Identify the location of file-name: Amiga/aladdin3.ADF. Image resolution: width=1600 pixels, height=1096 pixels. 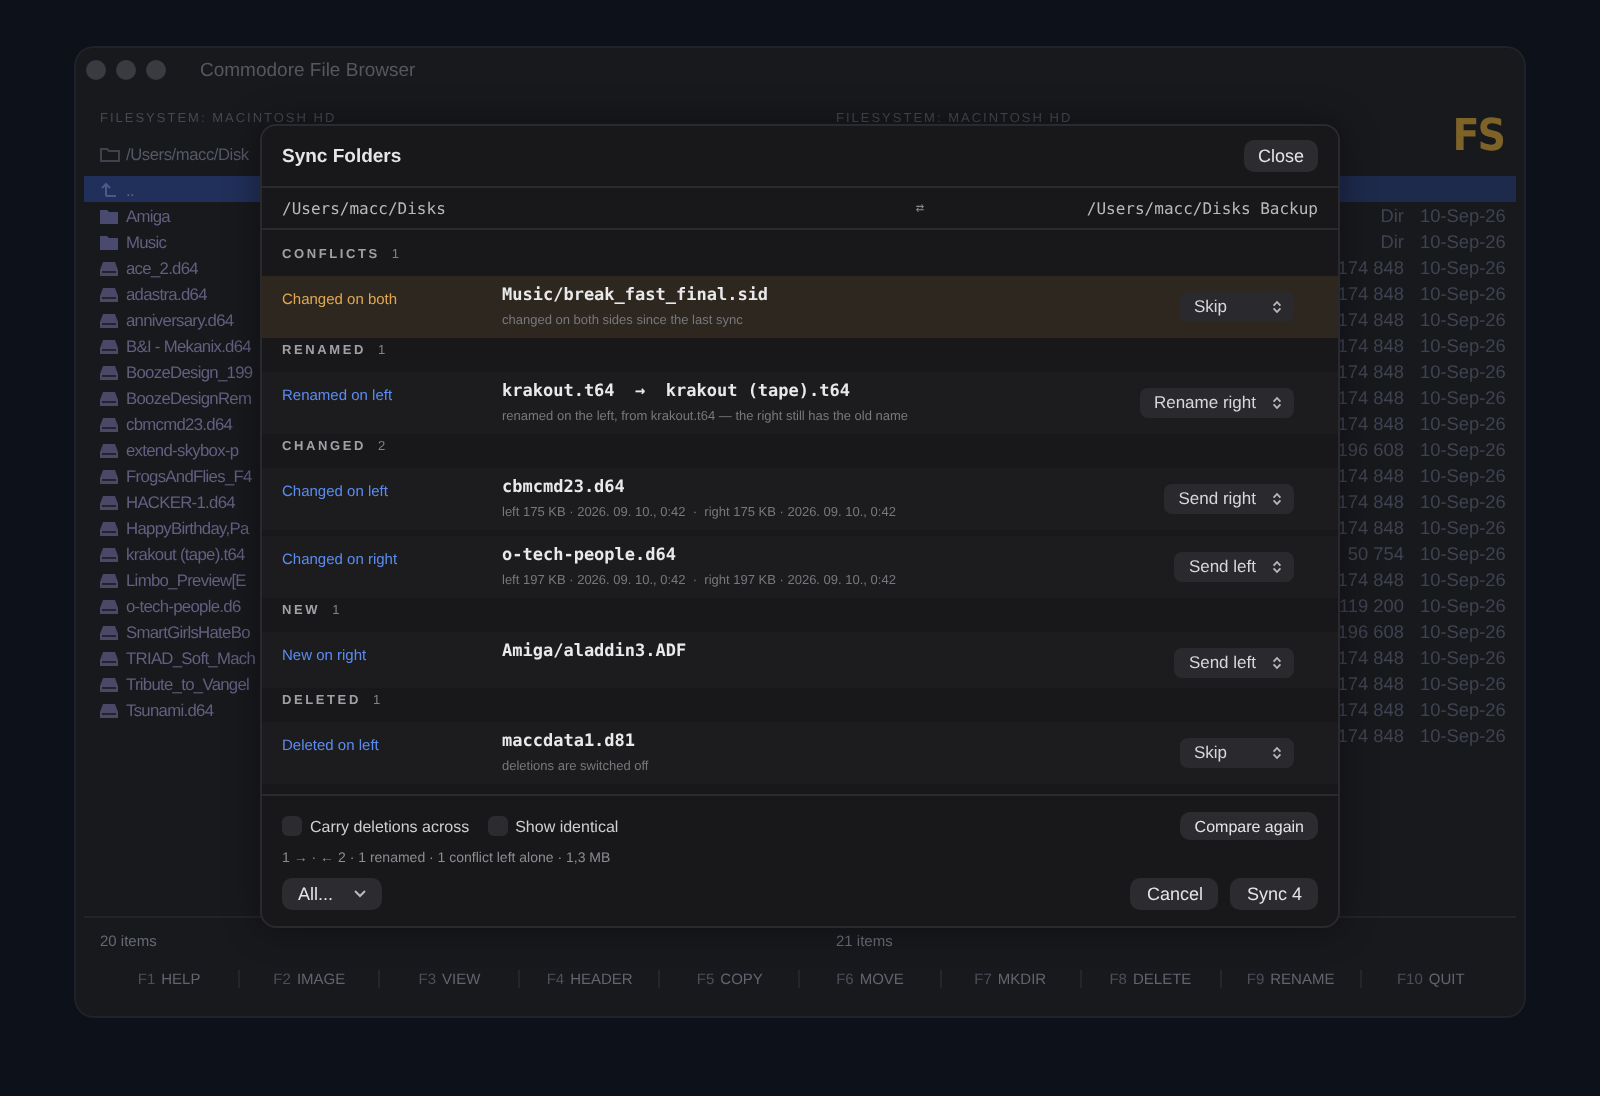
(595, 652).